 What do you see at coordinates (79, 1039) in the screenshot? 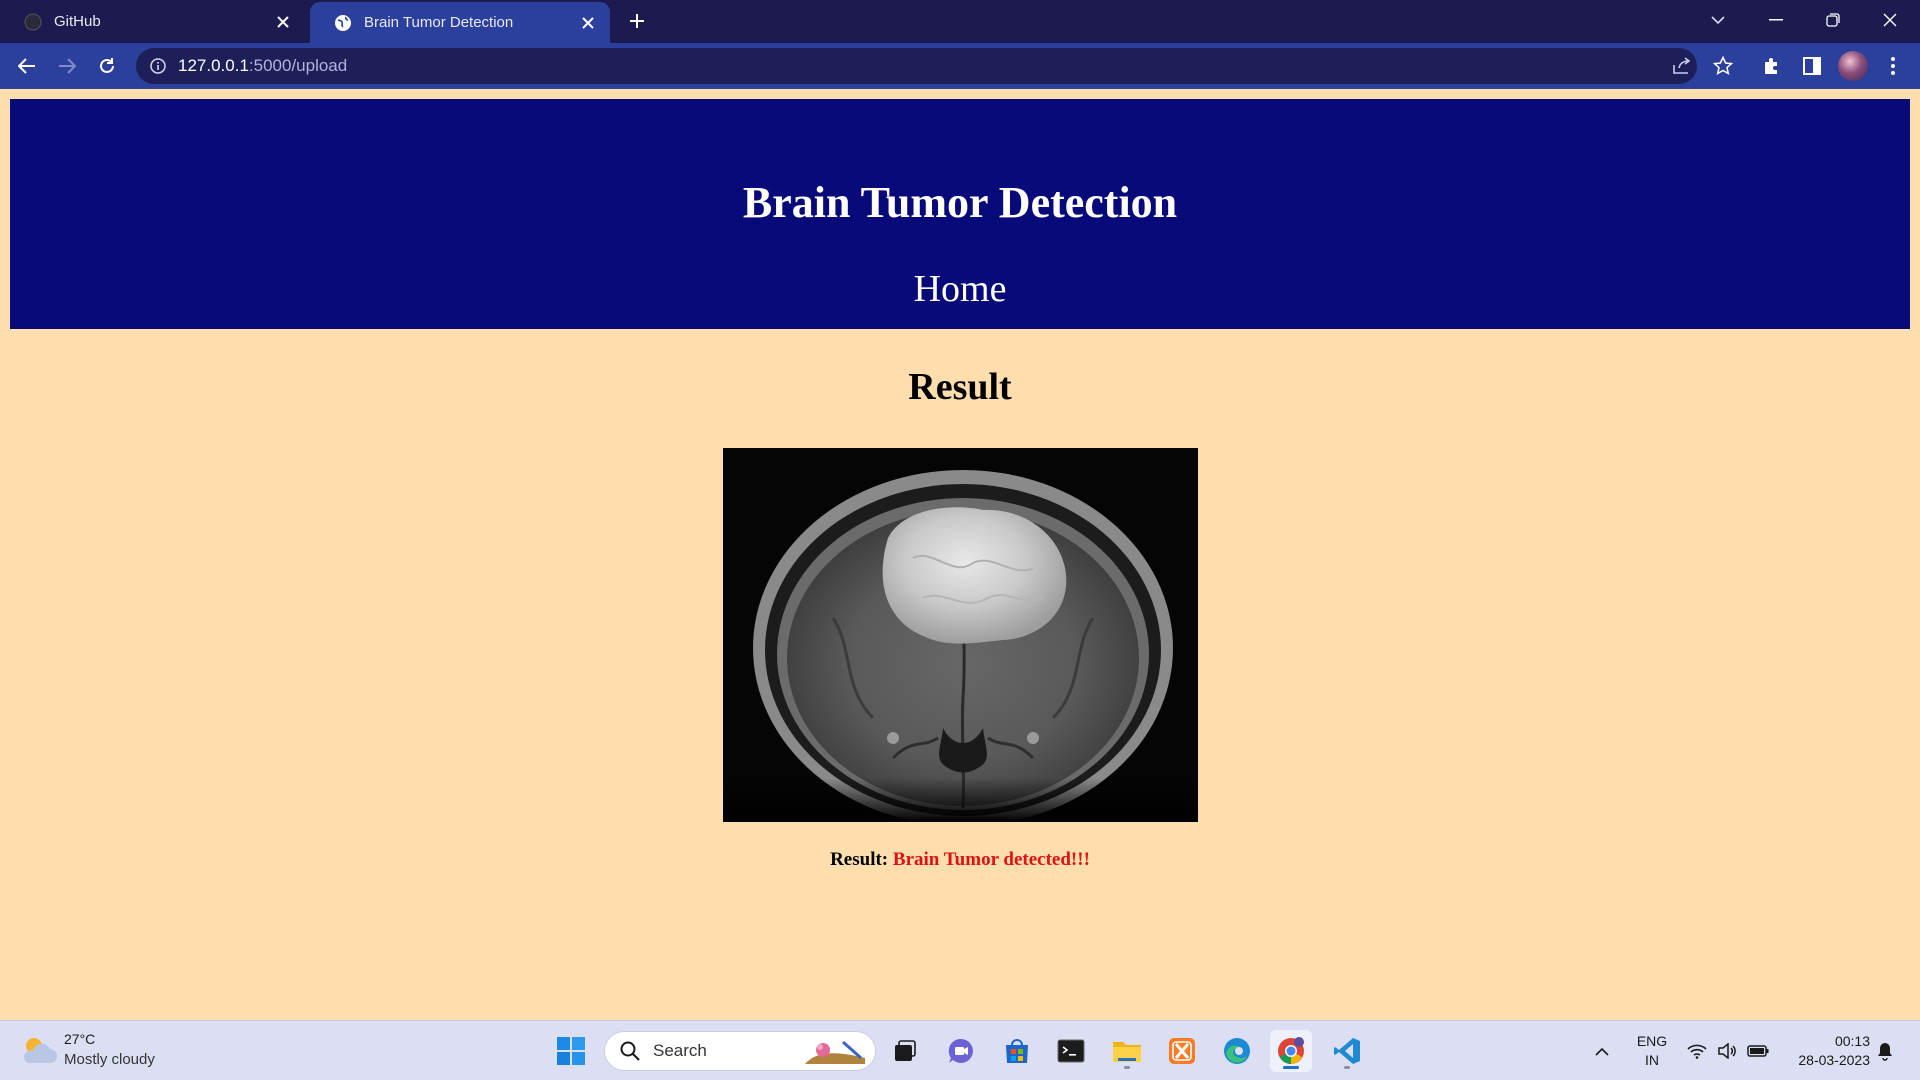
I see `weather-temp: 27°C` at bounding box center [79, 1039].